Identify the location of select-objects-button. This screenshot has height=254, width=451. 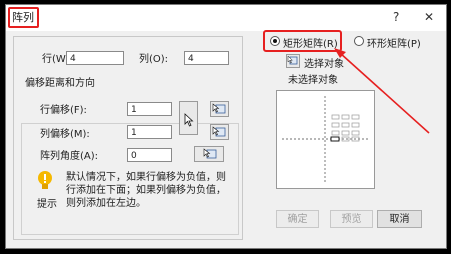
(293, 61).